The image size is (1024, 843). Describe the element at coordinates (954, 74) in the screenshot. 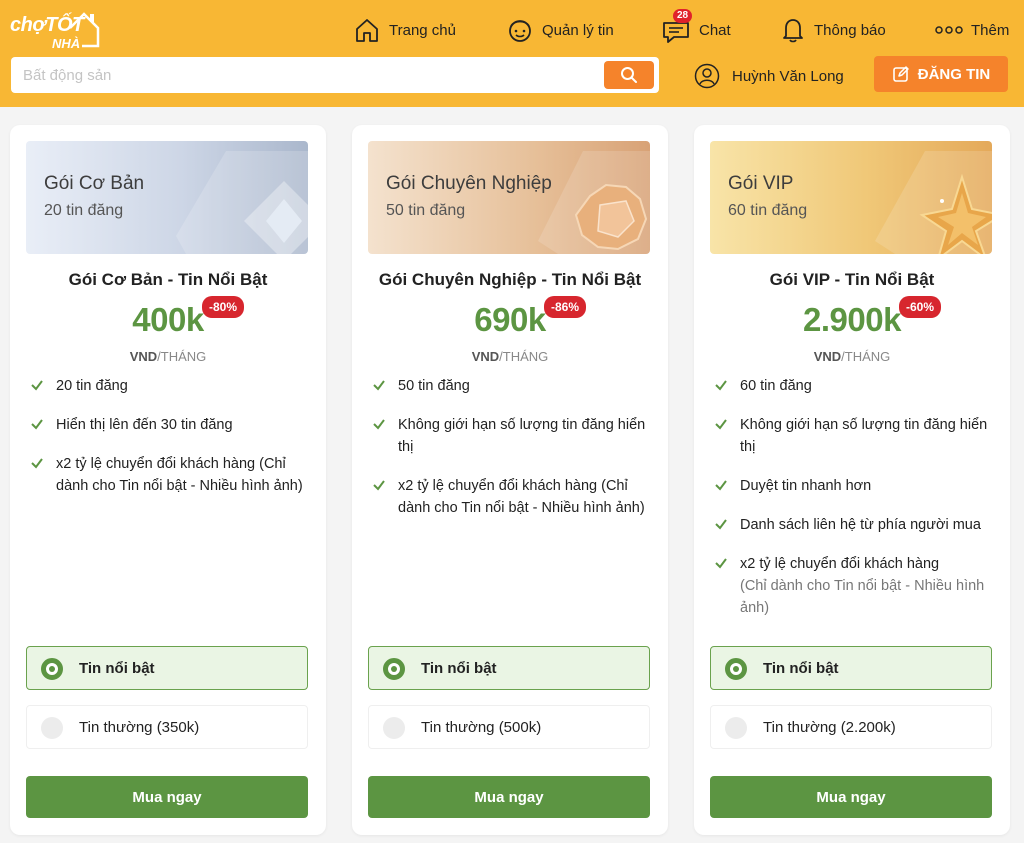

I see `post-listing-label: ĐĂNG TIN` at that location.